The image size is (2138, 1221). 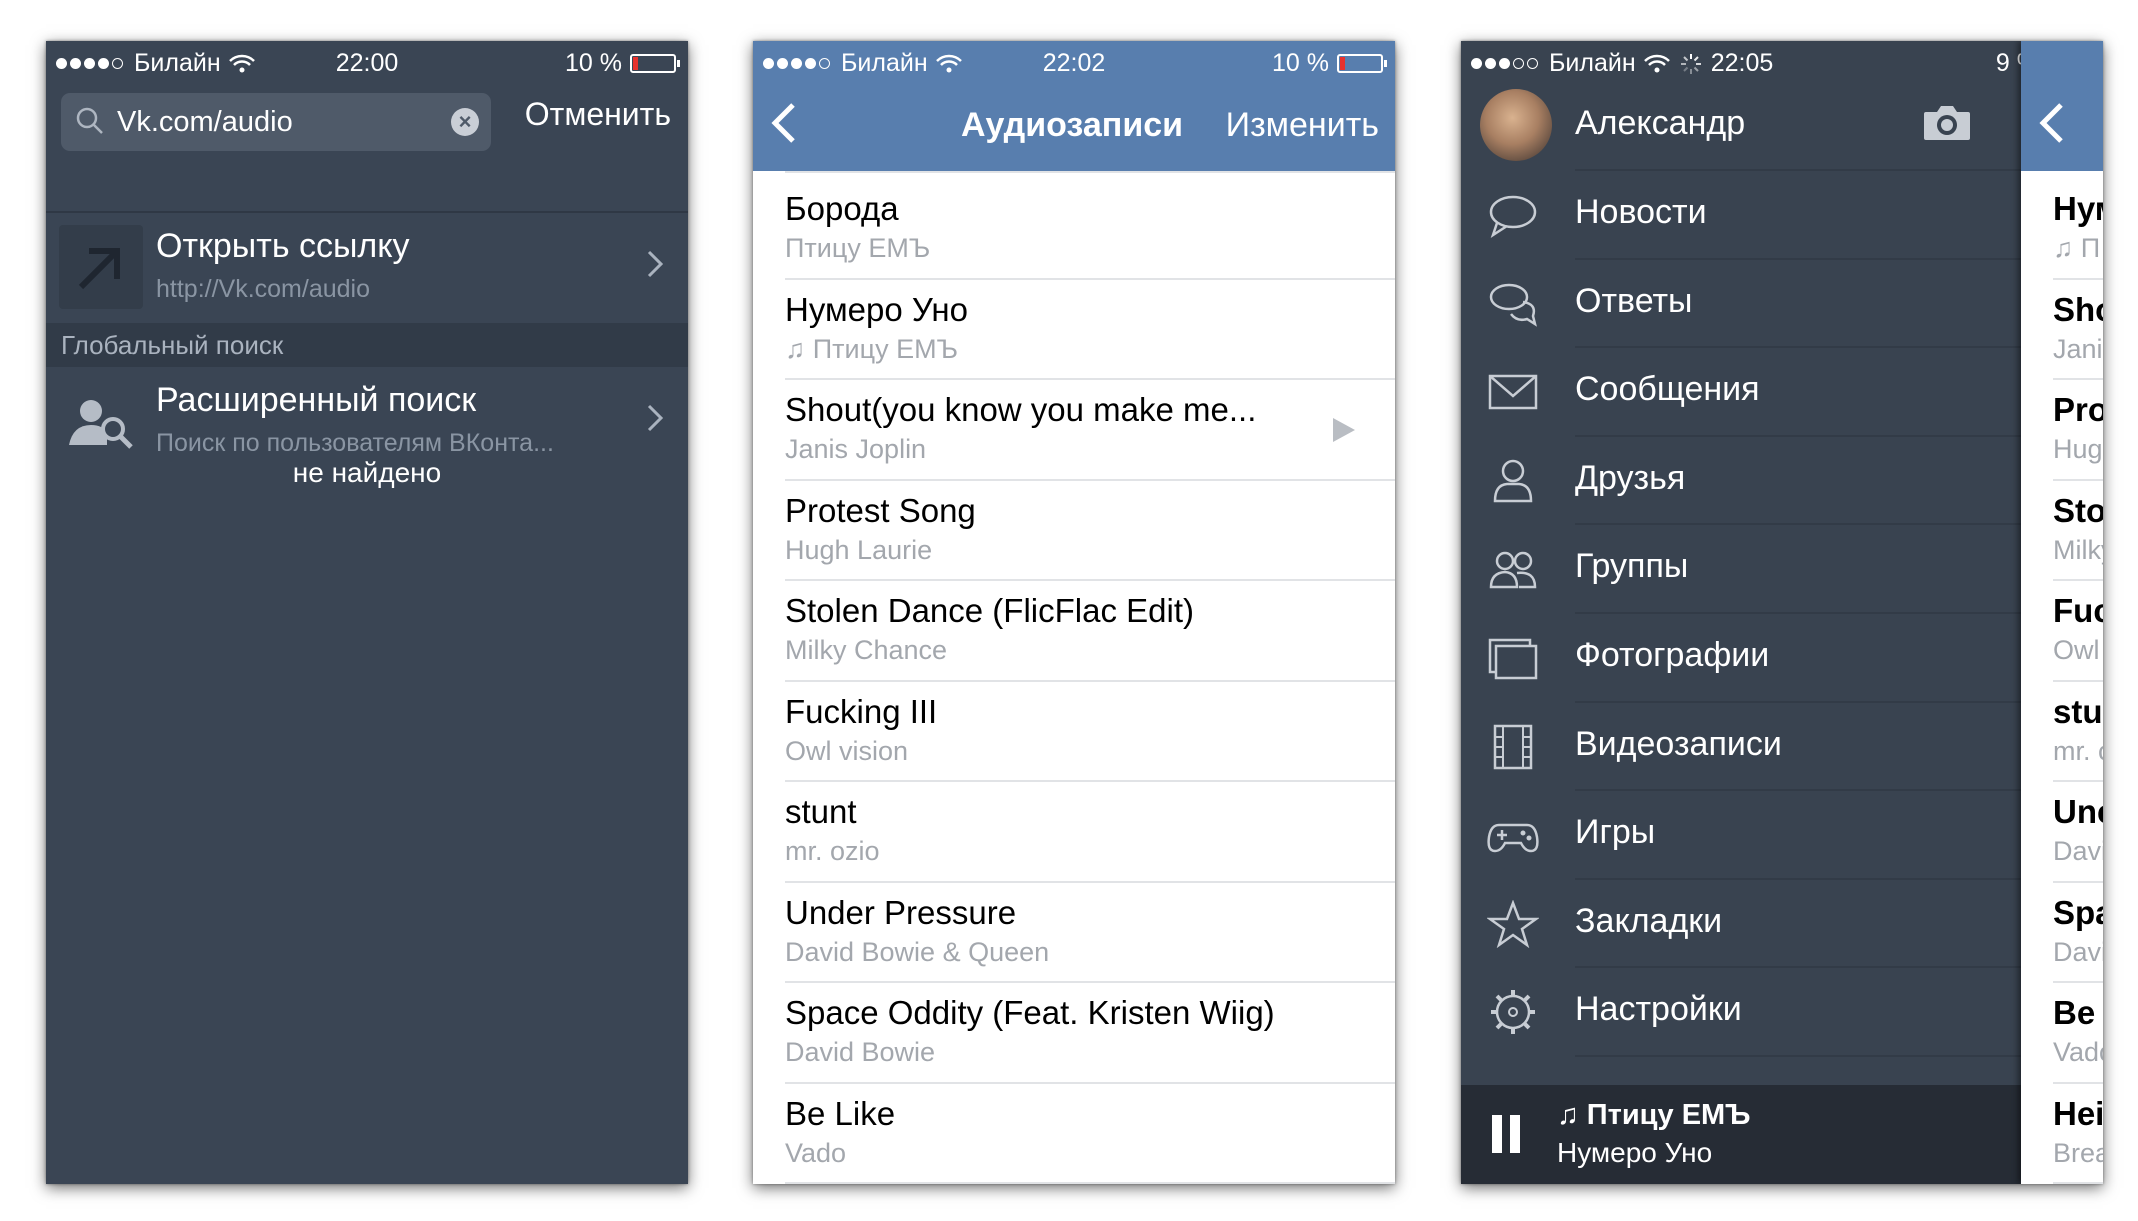 I want to click on underlay-track-artist: Hug, so click(x=2078, y=449).